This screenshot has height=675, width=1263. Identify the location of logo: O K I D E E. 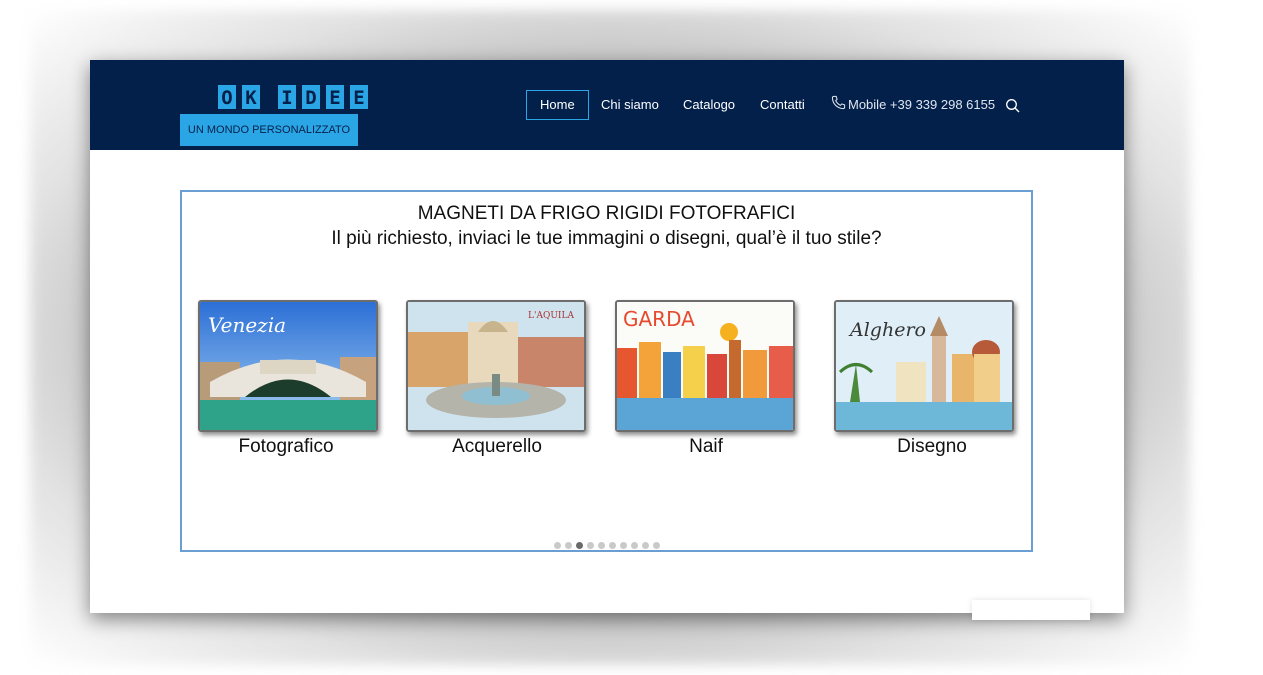
(293, 97).